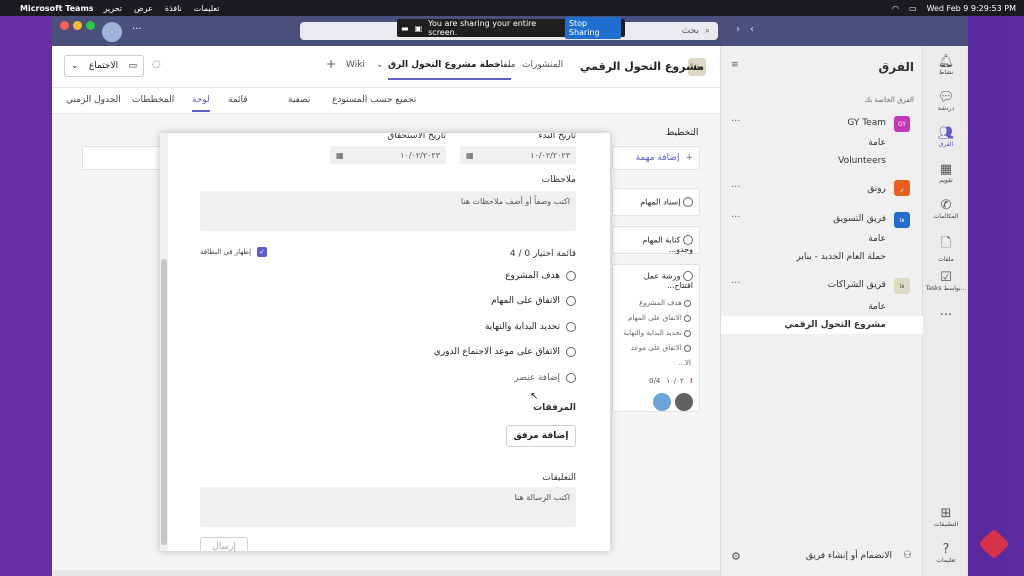  What do you see at coordinates (945, 137) in the screenshot?
I see `rail-teams: 👥︎ الفرق` at bounding box center [945, 137].